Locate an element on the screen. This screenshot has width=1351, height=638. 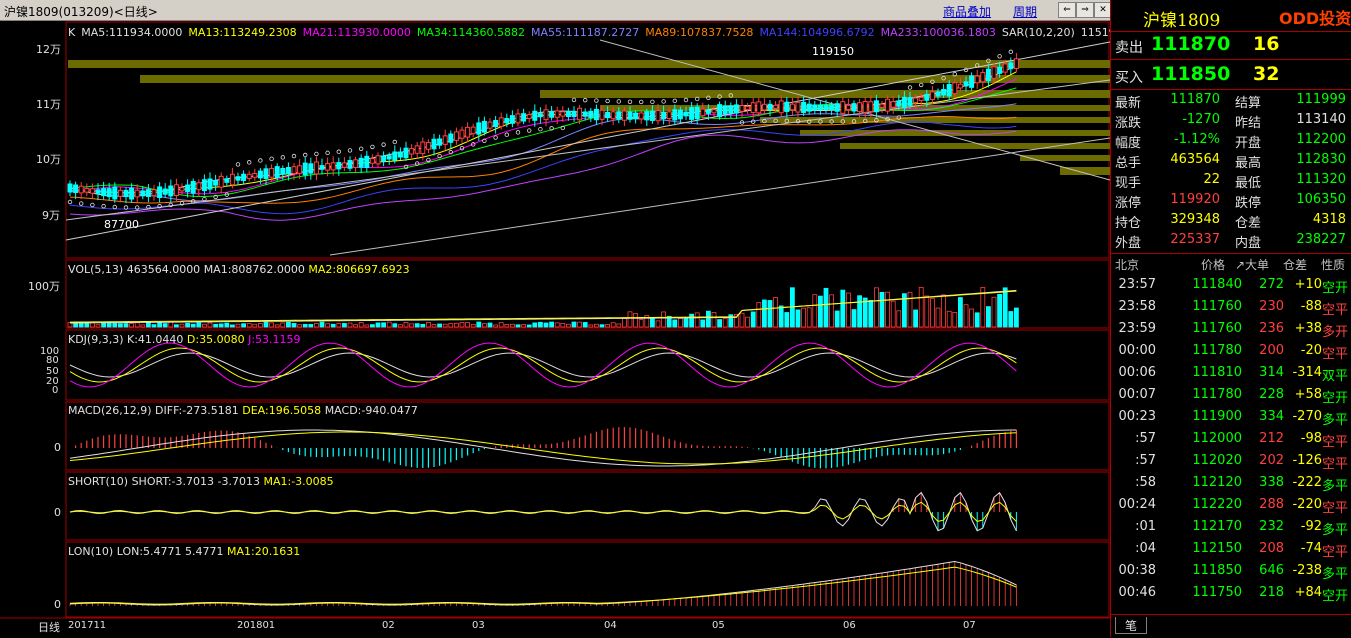
tick-row: 00:06 111810 314 -314 双平 is located at coordinates (1231, 373).